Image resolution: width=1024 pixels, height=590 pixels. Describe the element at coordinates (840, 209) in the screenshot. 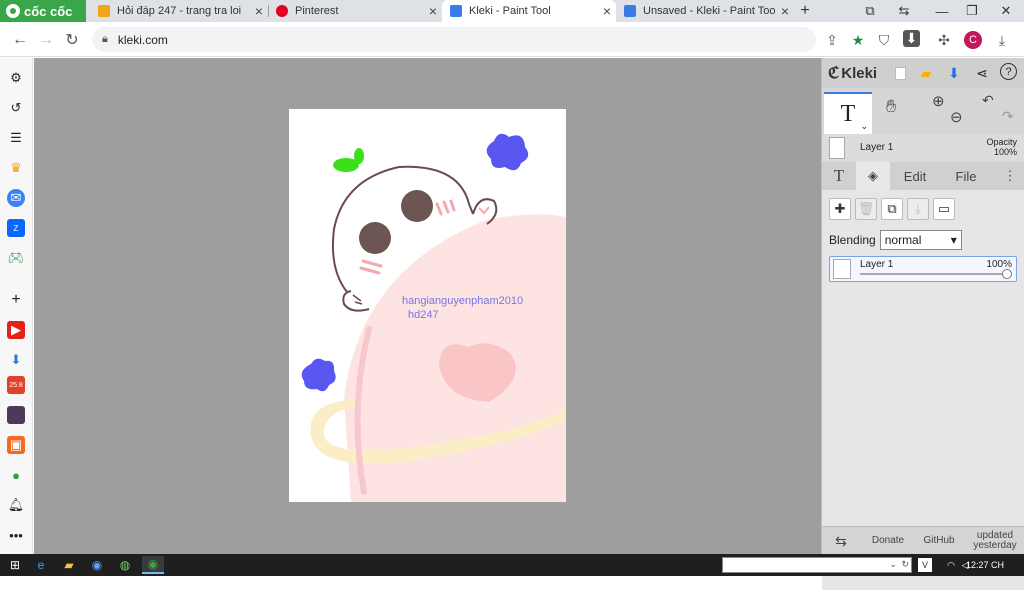

I see `add-layer-button: ✚` at that location.